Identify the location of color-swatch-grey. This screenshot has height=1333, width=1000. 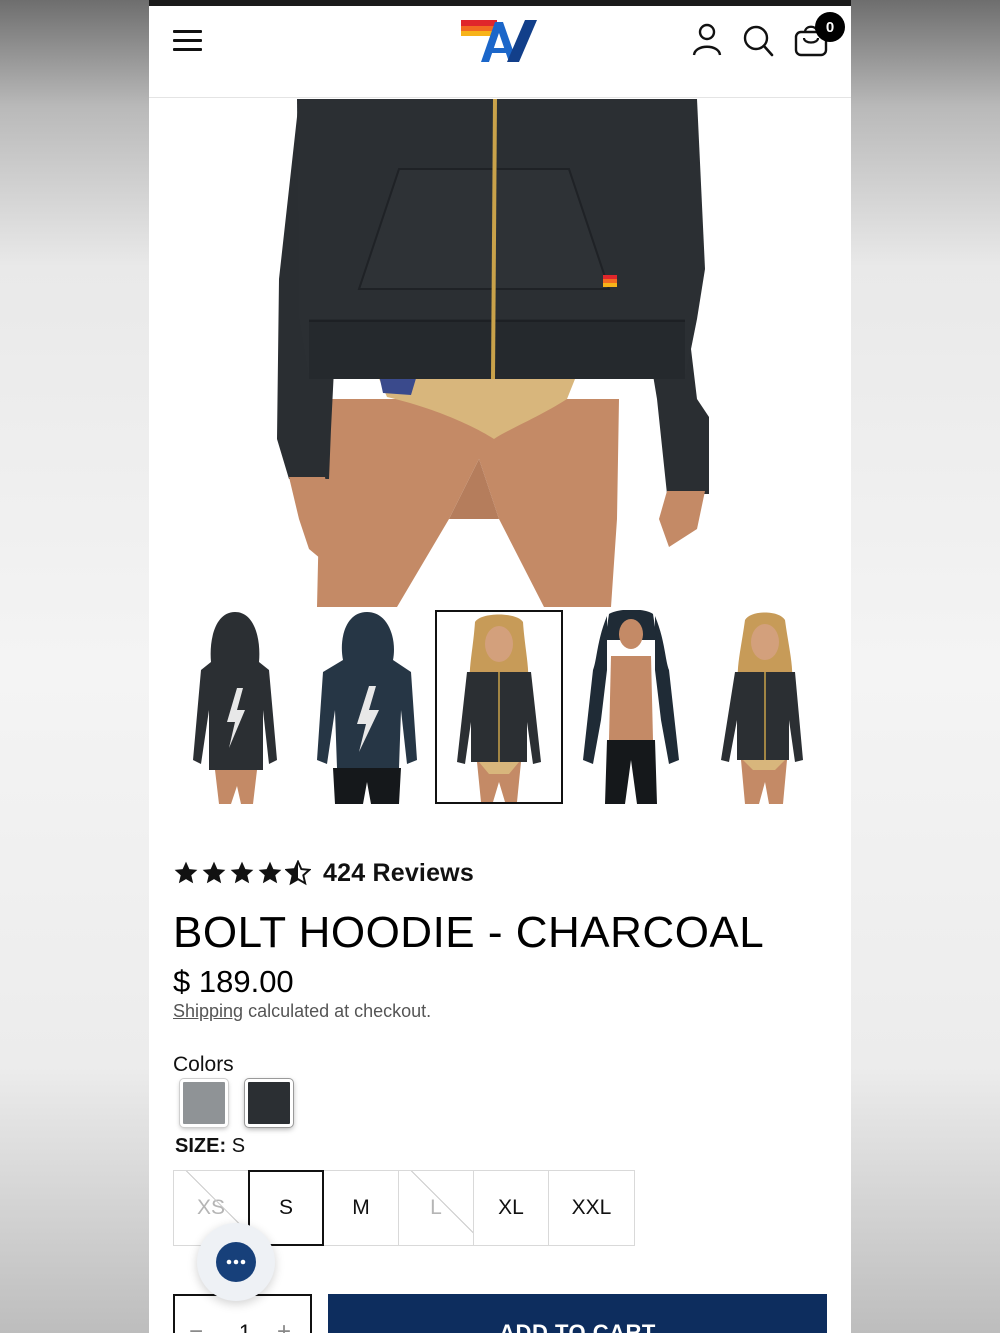
(204, 1103).